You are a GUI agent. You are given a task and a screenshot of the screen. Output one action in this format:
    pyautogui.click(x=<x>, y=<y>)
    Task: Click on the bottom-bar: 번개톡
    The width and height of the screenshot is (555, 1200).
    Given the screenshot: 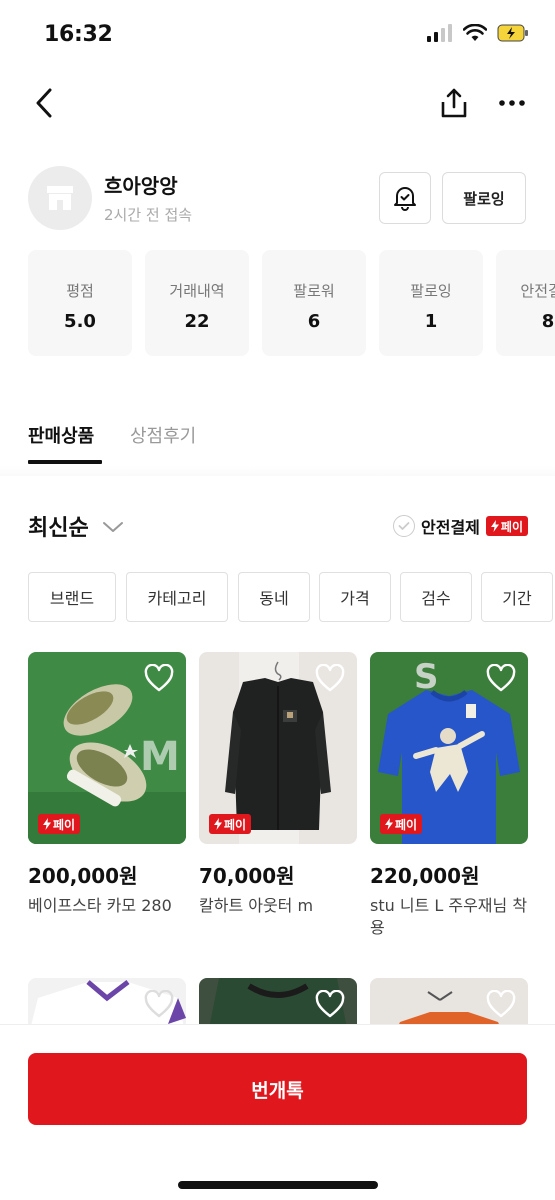 What is the action you would take?
    pyautogui.click(x=277, y=1112)
    